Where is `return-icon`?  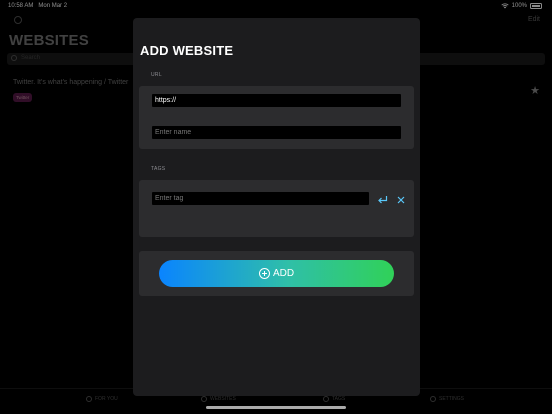 return-icon is located at coordinates (382, 200).